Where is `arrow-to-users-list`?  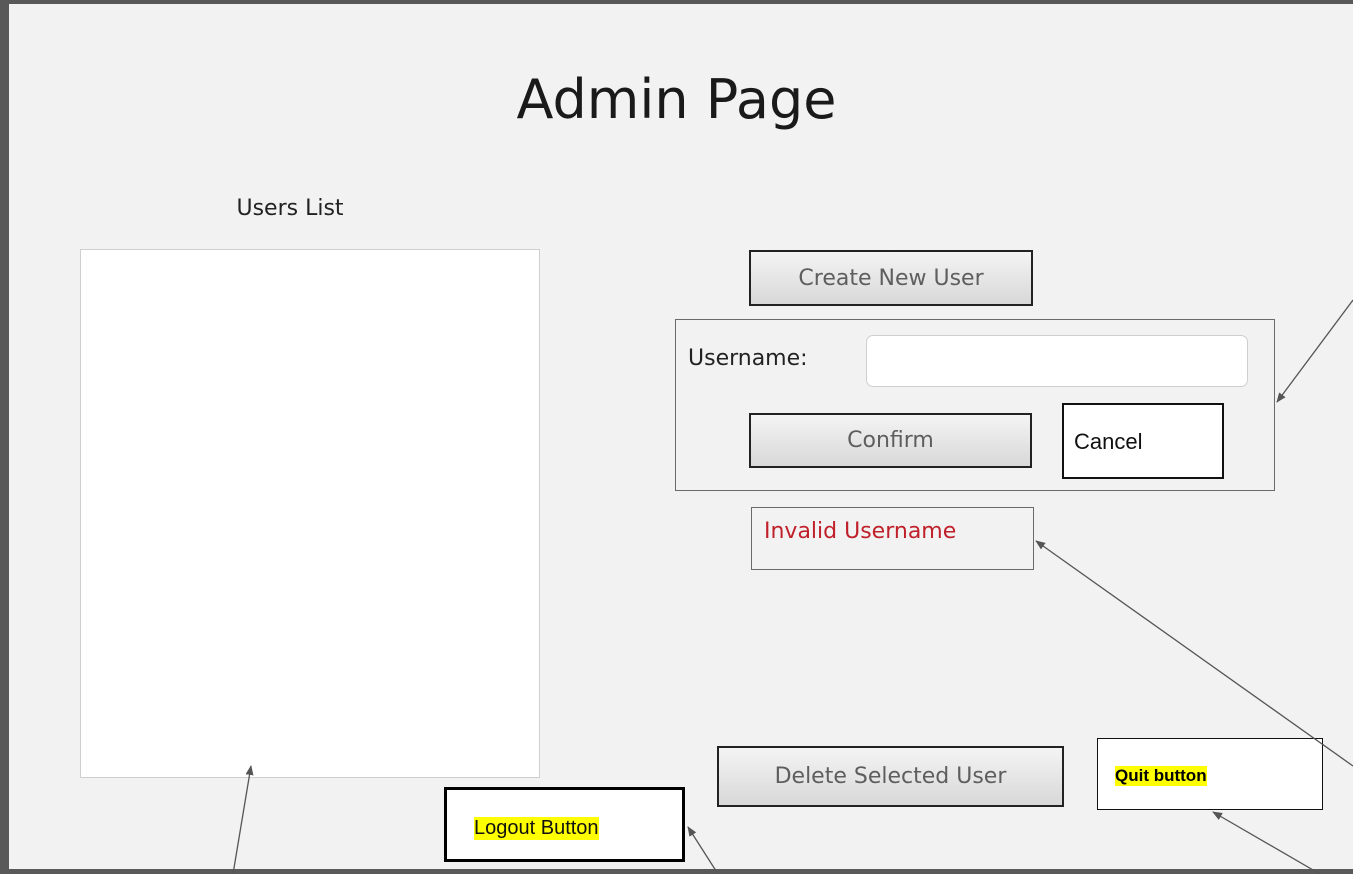 arrow-to-users-list is located at coordinates (243, 819).